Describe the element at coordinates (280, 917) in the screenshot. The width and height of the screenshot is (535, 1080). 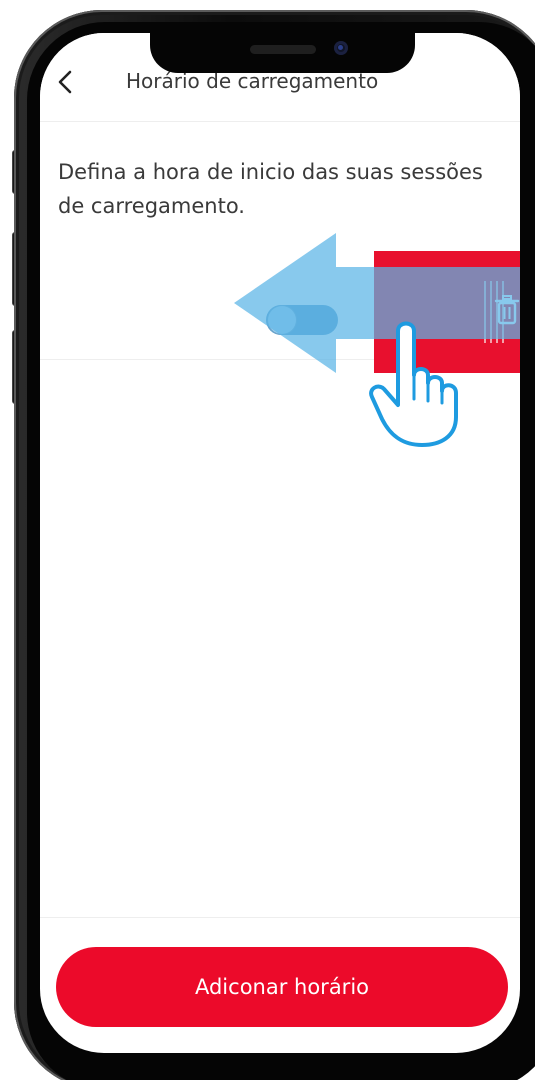
I see `footer-divider` at that location.